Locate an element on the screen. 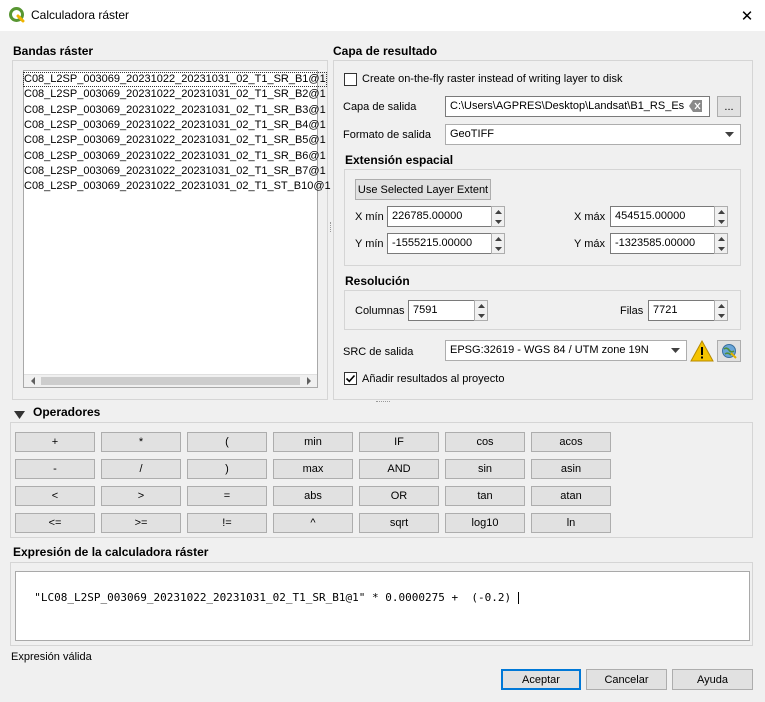  operators-title: Operadores is located at coordinates (67, 412).